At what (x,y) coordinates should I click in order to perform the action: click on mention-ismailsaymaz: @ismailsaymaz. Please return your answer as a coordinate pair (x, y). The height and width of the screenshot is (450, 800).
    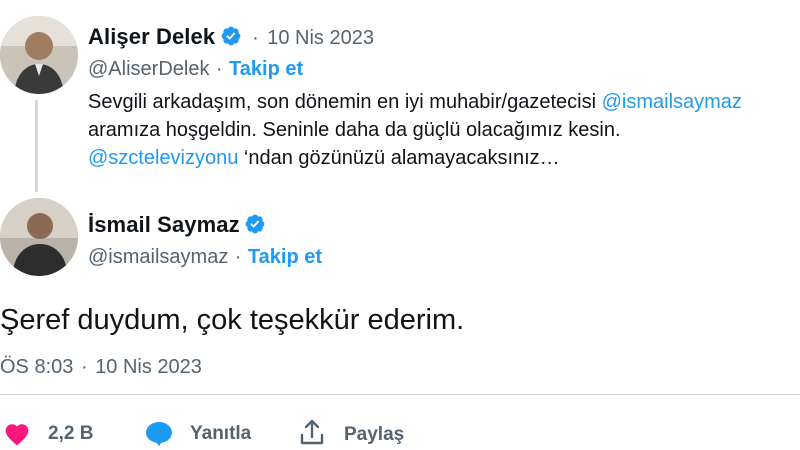
    Looking at the image, I should click on (672, 102).